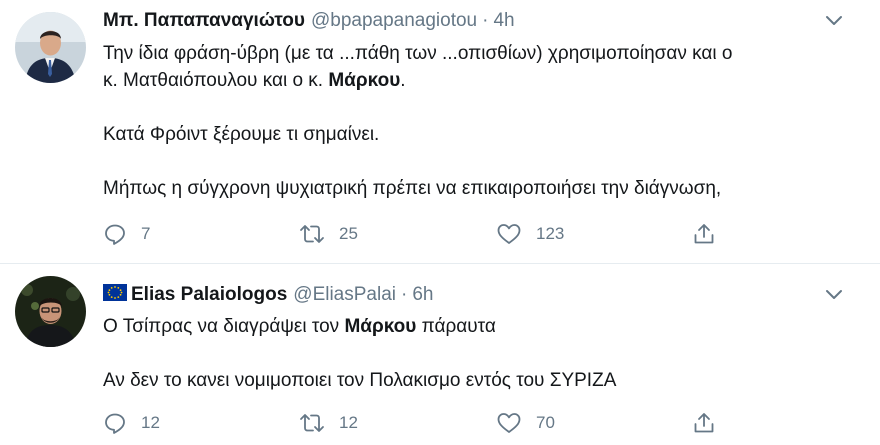 This screenshot has height=445, width=880. Describe the element at coordinates (413, 234) in the screenshot. I see `tweet-actions: 7 25 123` at that location.